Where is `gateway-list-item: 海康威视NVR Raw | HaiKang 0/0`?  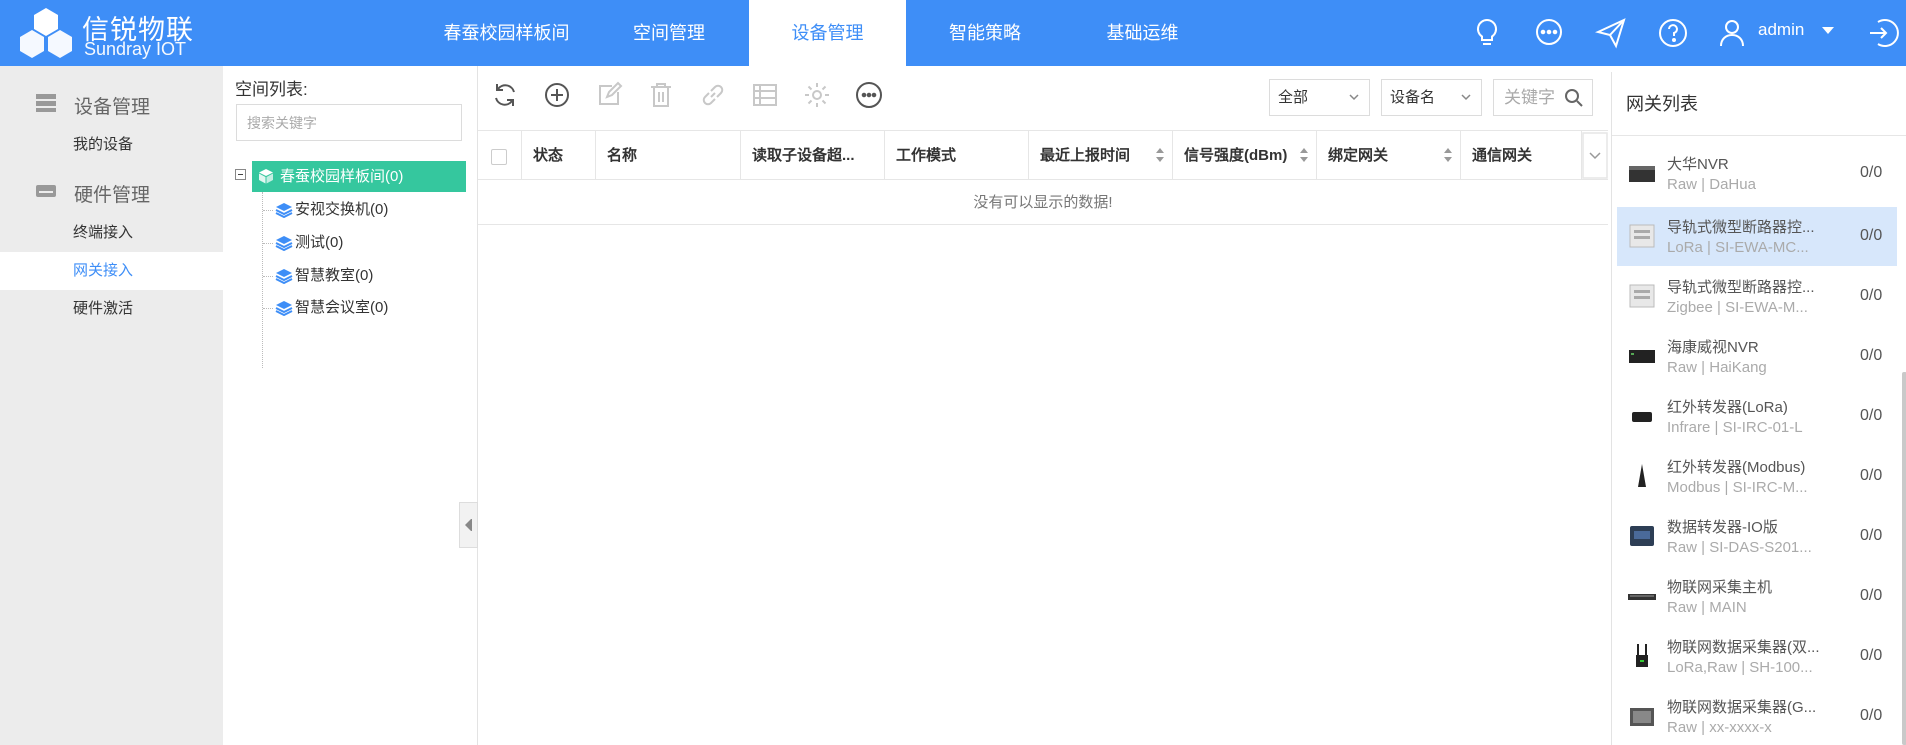 gateway-list-item: 海康威视NVR Raw | HaiKang 0/0 is located at coordinates (1757, 356).